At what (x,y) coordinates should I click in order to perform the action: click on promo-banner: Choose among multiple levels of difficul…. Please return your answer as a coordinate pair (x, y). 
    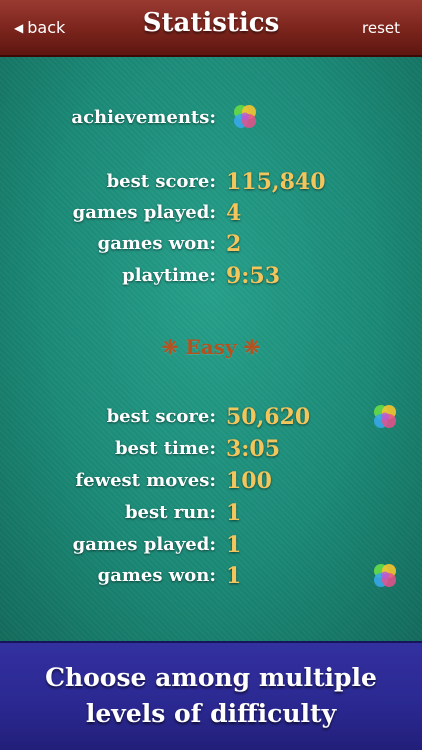
    Looking at the image, I should click on (211, 695).